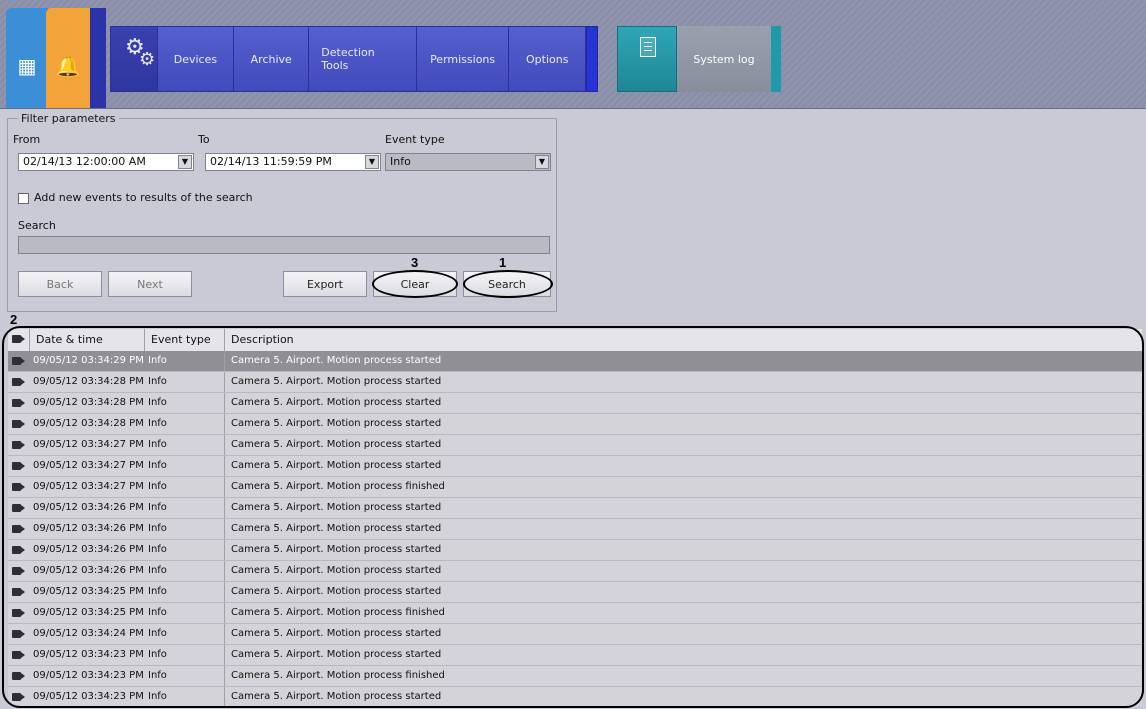 This screenshot has height=709, width=1146. What do you see at coordinates (134, 59) in the screenshot?
I see `settings-gear-button: ⚙ ⚙` at bounding box center [134, 59].